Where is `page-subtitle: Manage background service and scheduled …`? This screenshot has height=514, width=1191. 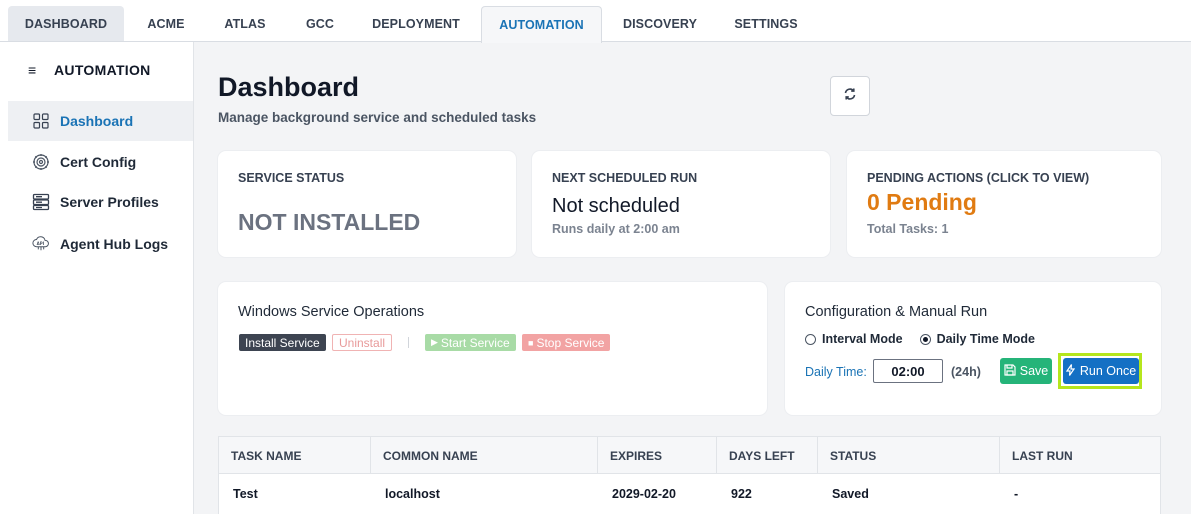
page-subtitle: Manage background service and scheduled … is located at coordinates (377, 117).